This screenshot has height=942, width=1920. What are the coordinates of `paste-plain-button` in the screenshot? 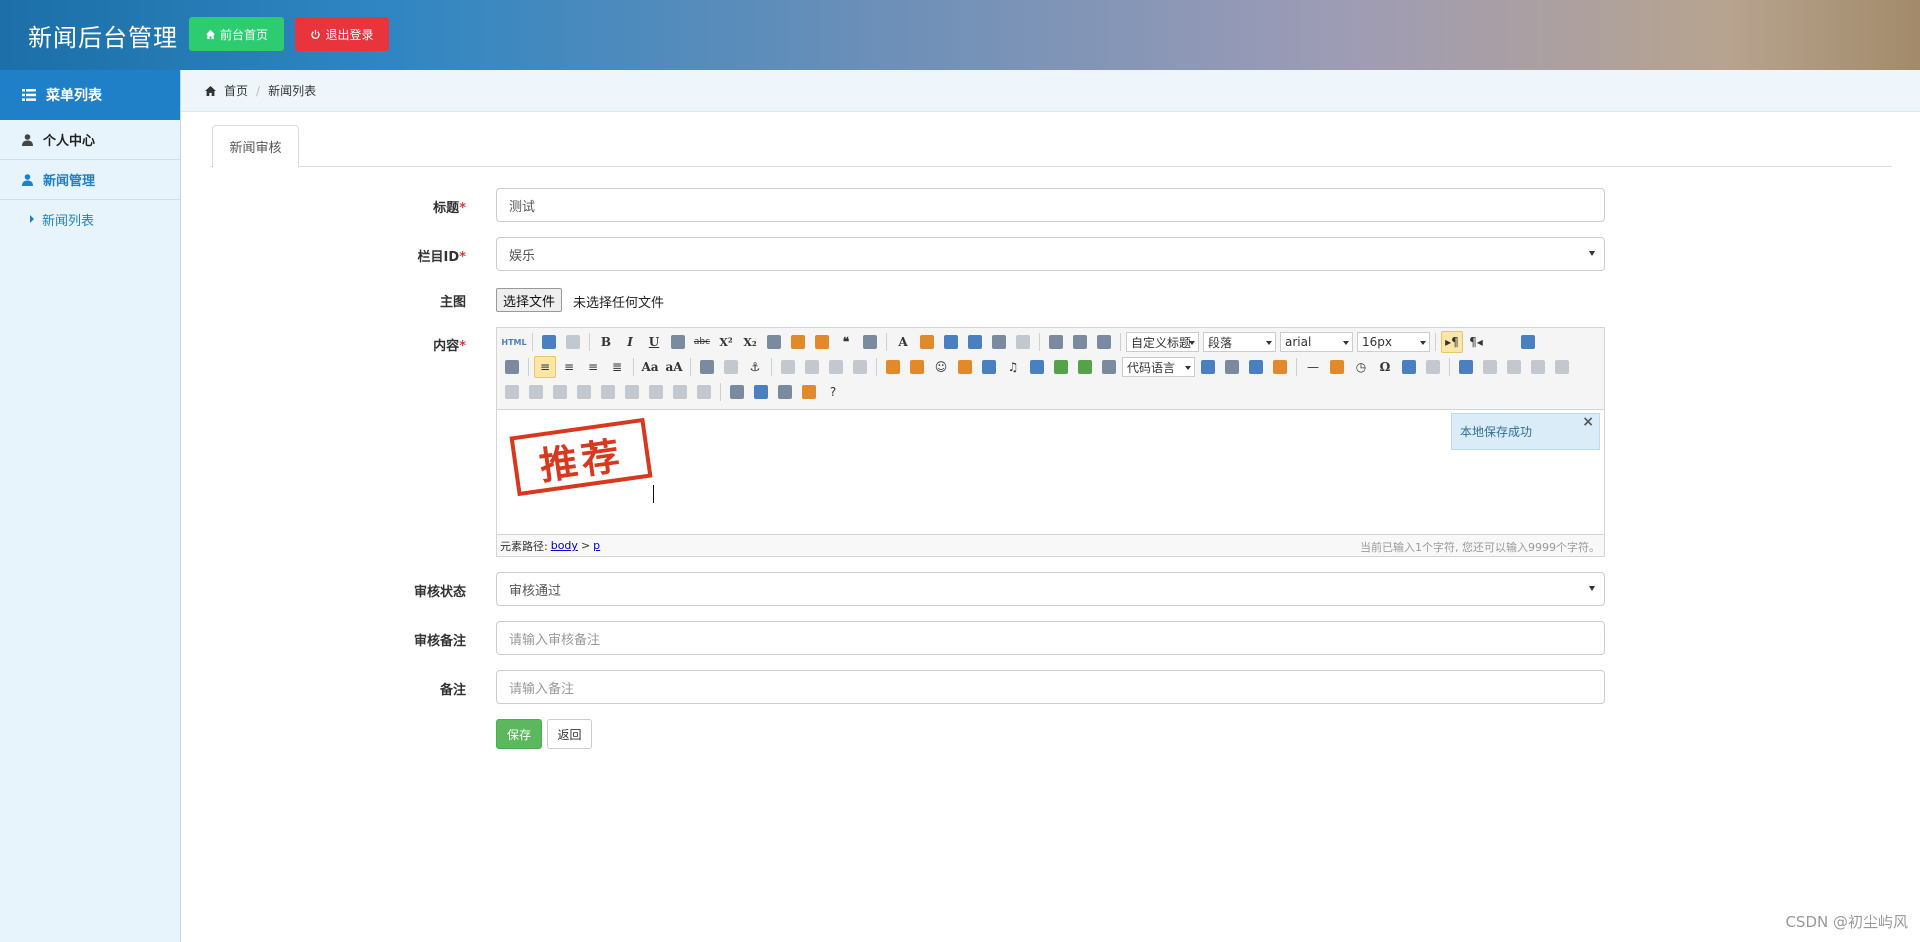 It's located at (870, 342).